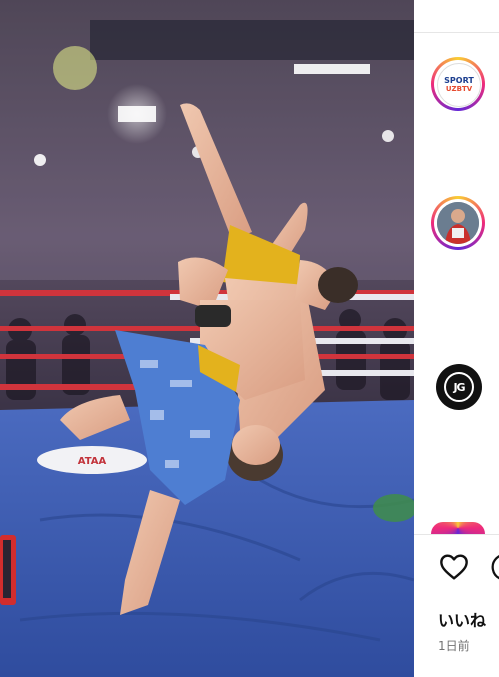  I want to click on sport-uzbtv-logo: SPORT UZBTV, so click(459, 85).